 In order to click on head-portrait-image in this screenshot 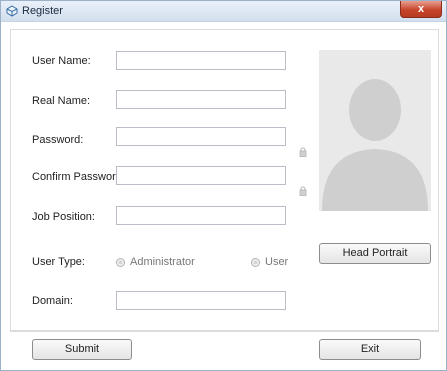, I will do `click(375, 130)`.